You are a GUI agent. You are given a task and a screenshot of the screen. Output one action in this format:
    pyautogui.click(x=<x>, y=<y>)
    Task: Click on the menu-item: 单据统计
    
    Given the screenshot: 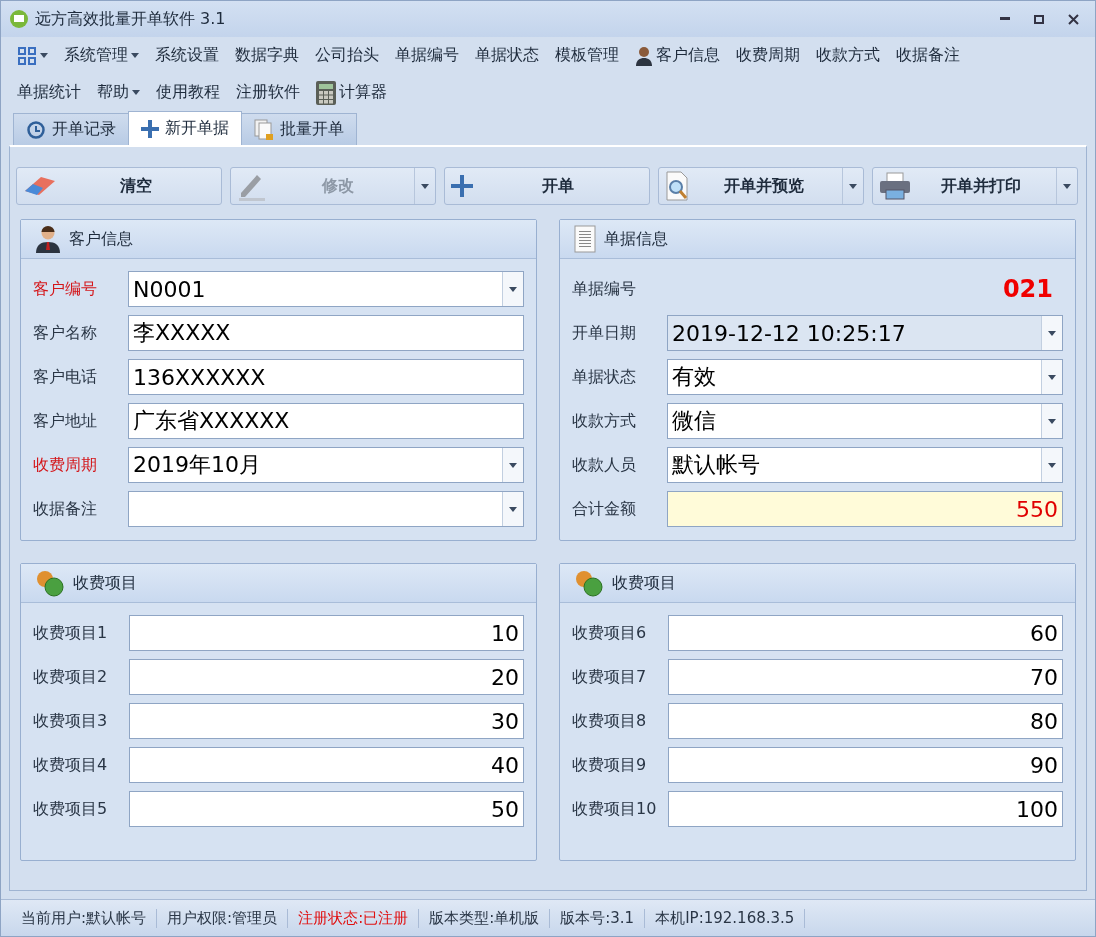 What is the action you would take?
    pyautogui.click(x=49, y=92)
    